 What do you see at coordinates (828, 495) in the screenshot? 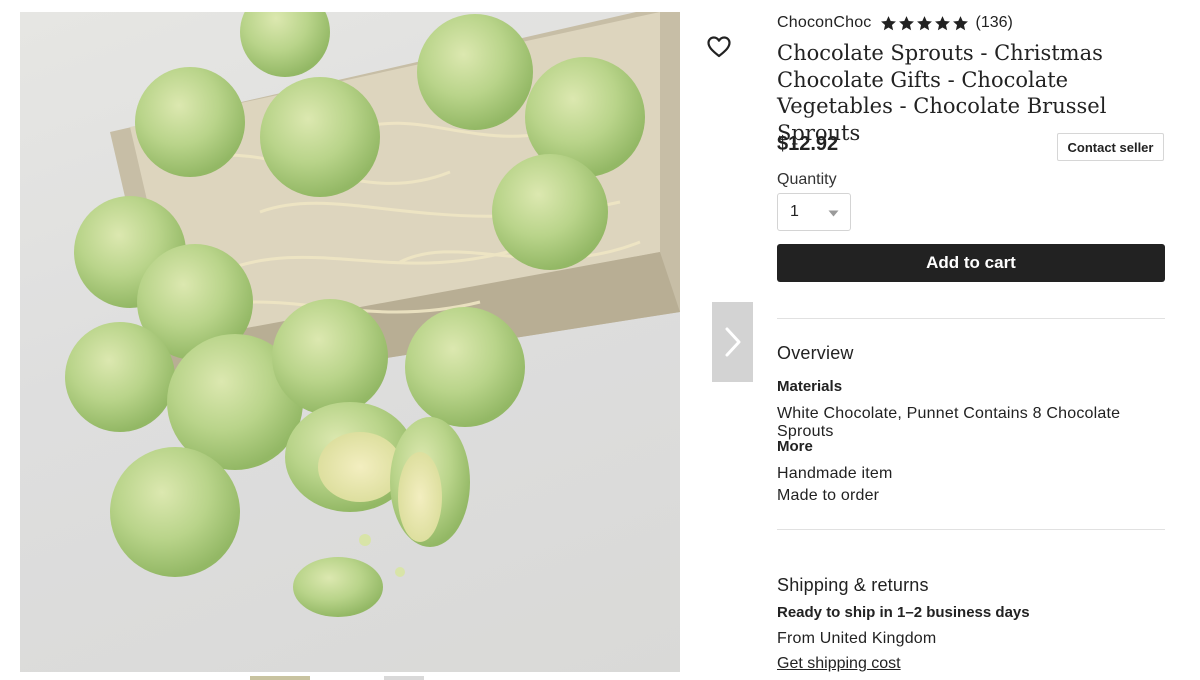
I see `made-to-order-text: Made to order` at bounding box center [828, 495].